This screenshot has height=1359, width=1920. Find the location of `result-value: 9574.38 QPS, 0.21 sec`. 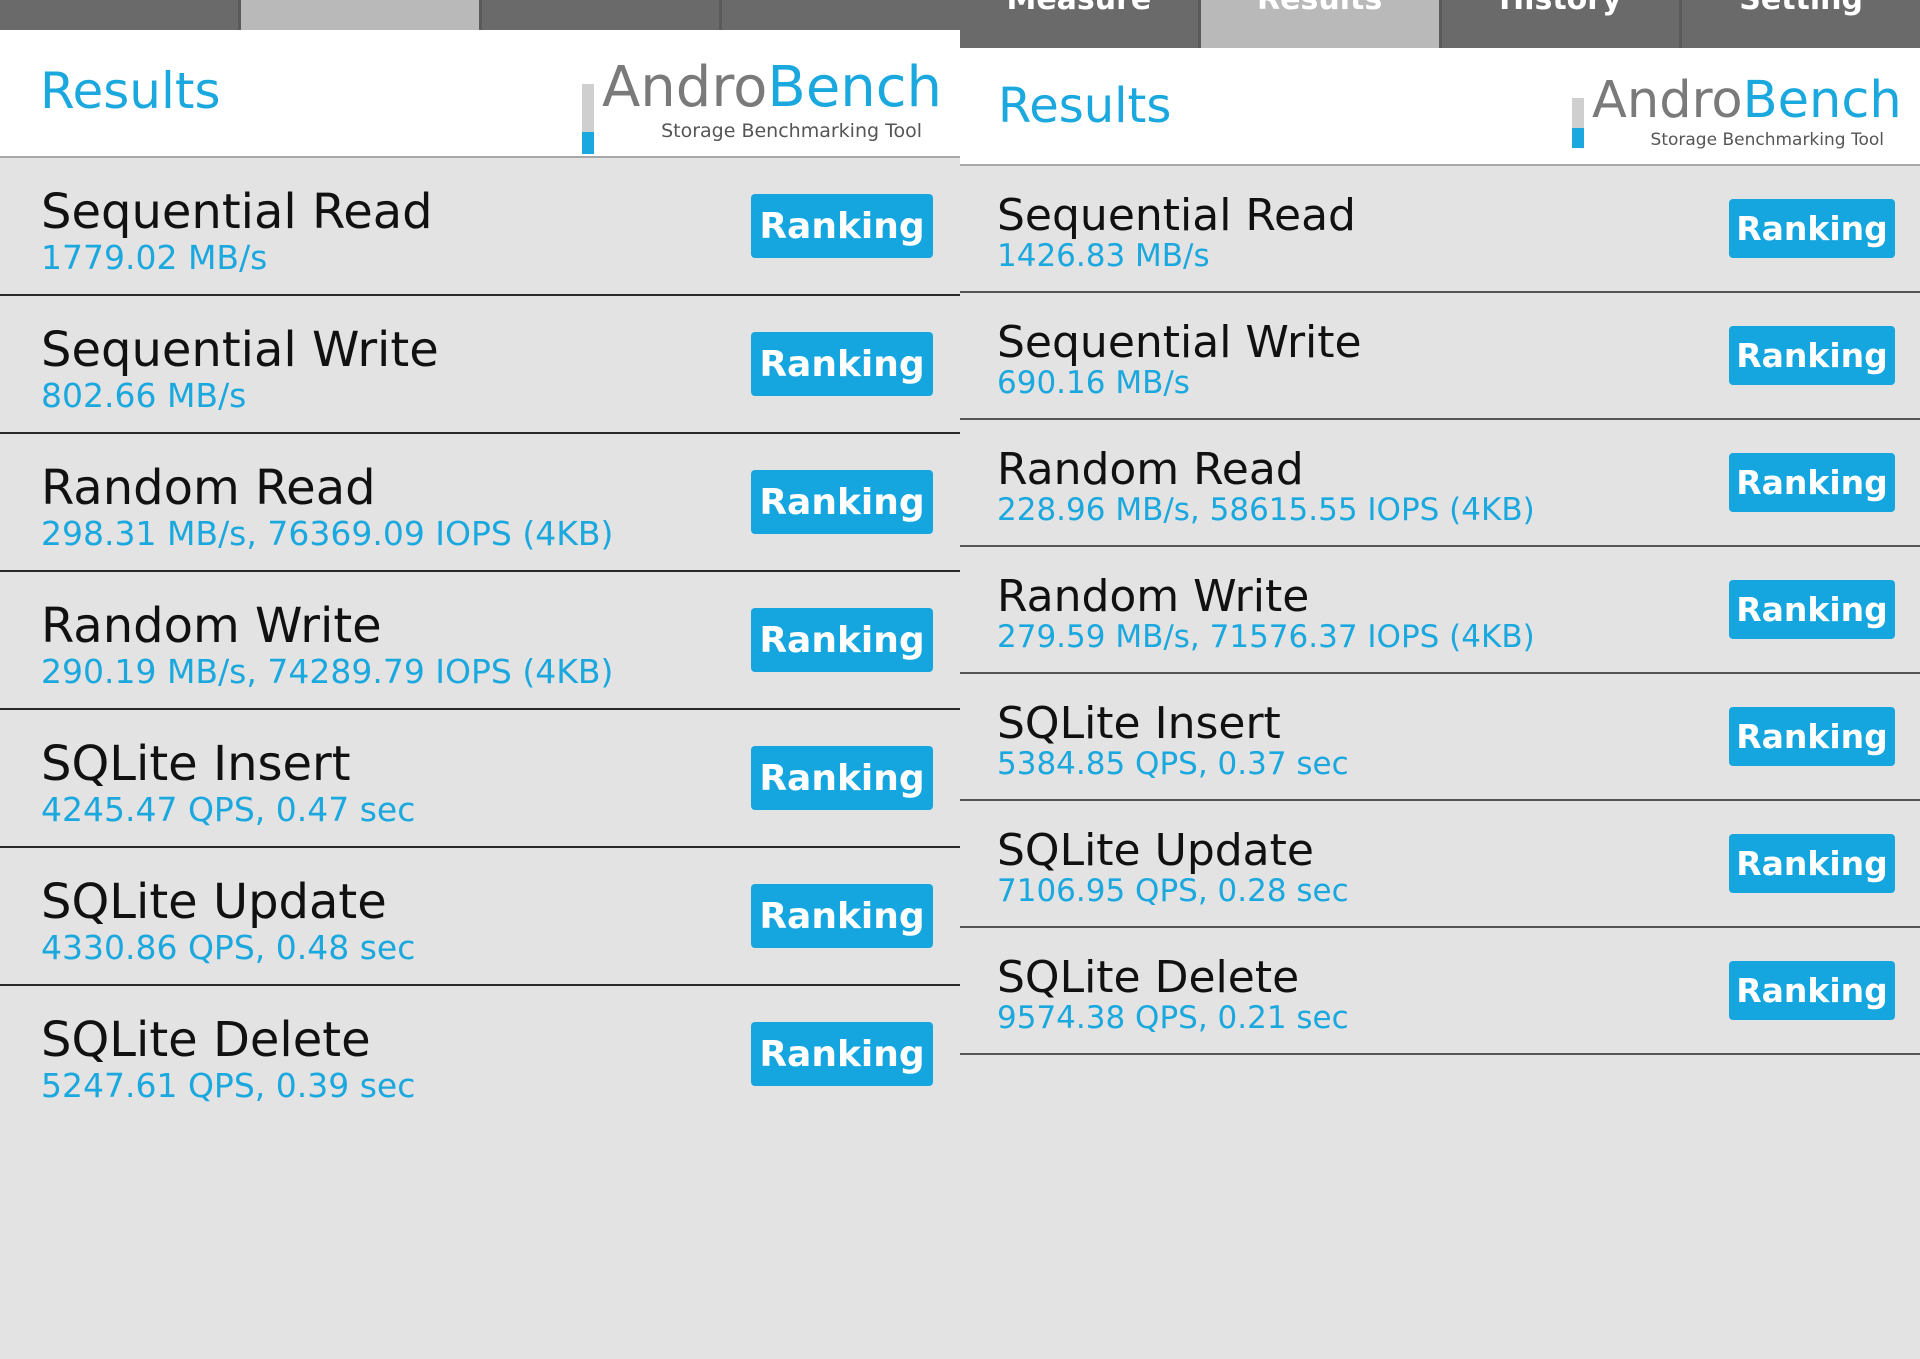

result-value: 9574.38 QPS, 0.21 sec is located at coordinates (1173, 1018).